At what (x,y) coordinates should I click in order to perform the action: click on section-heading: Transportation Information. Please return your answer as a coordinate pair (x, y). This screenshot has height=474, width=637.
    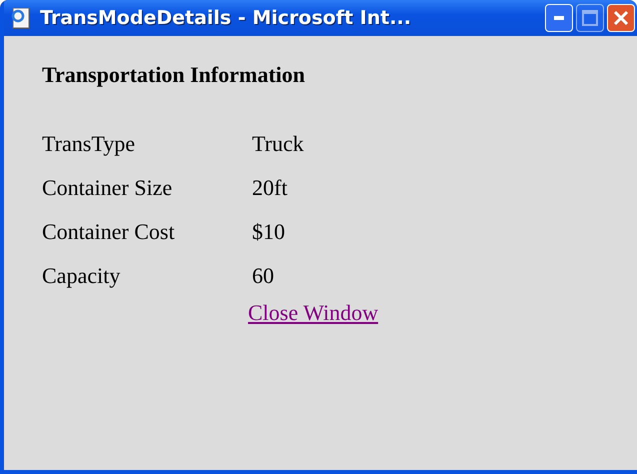
    Looking at the image, I should click on (174, 75).